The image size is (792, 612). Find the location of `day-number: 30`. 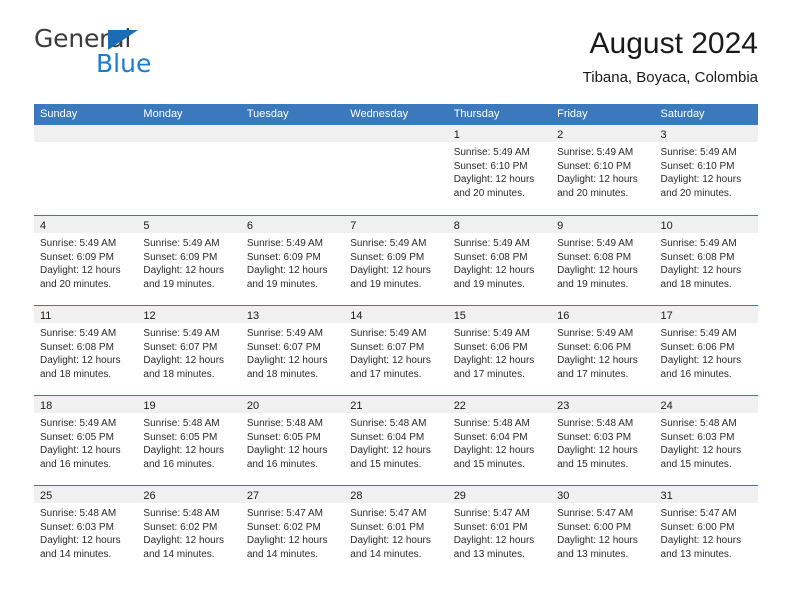

day-number: 30 is located at coordinates (563, 496).